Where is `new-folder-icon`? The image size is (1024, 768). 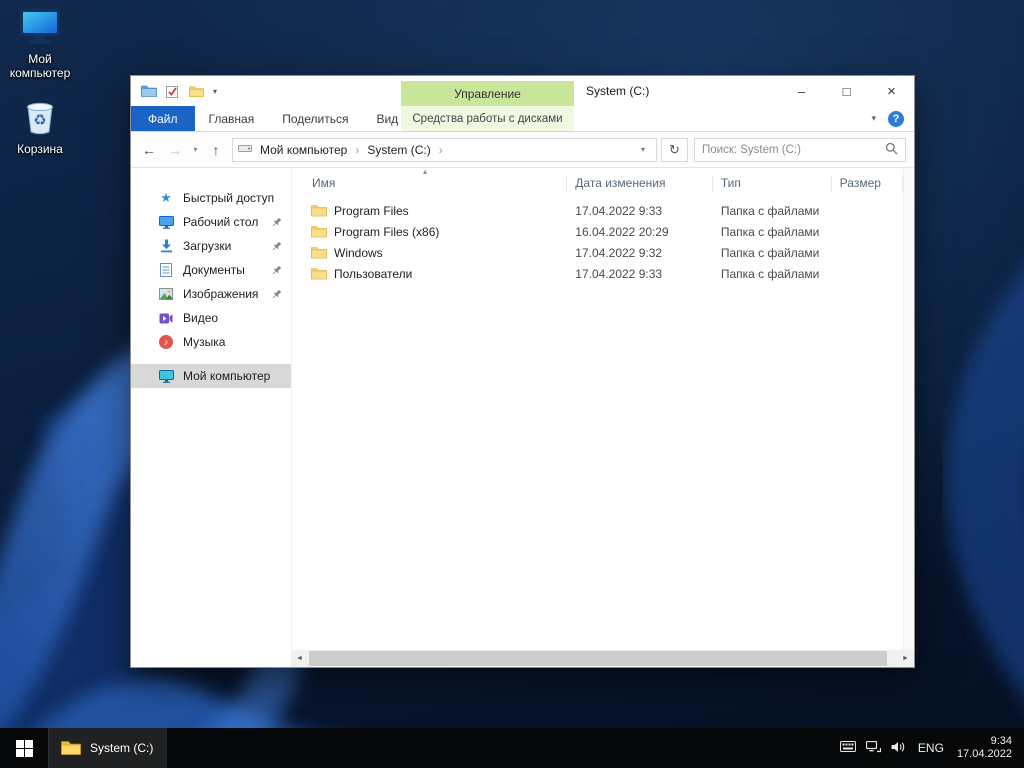 new-folder-icon is located at coordinates (196, 91).